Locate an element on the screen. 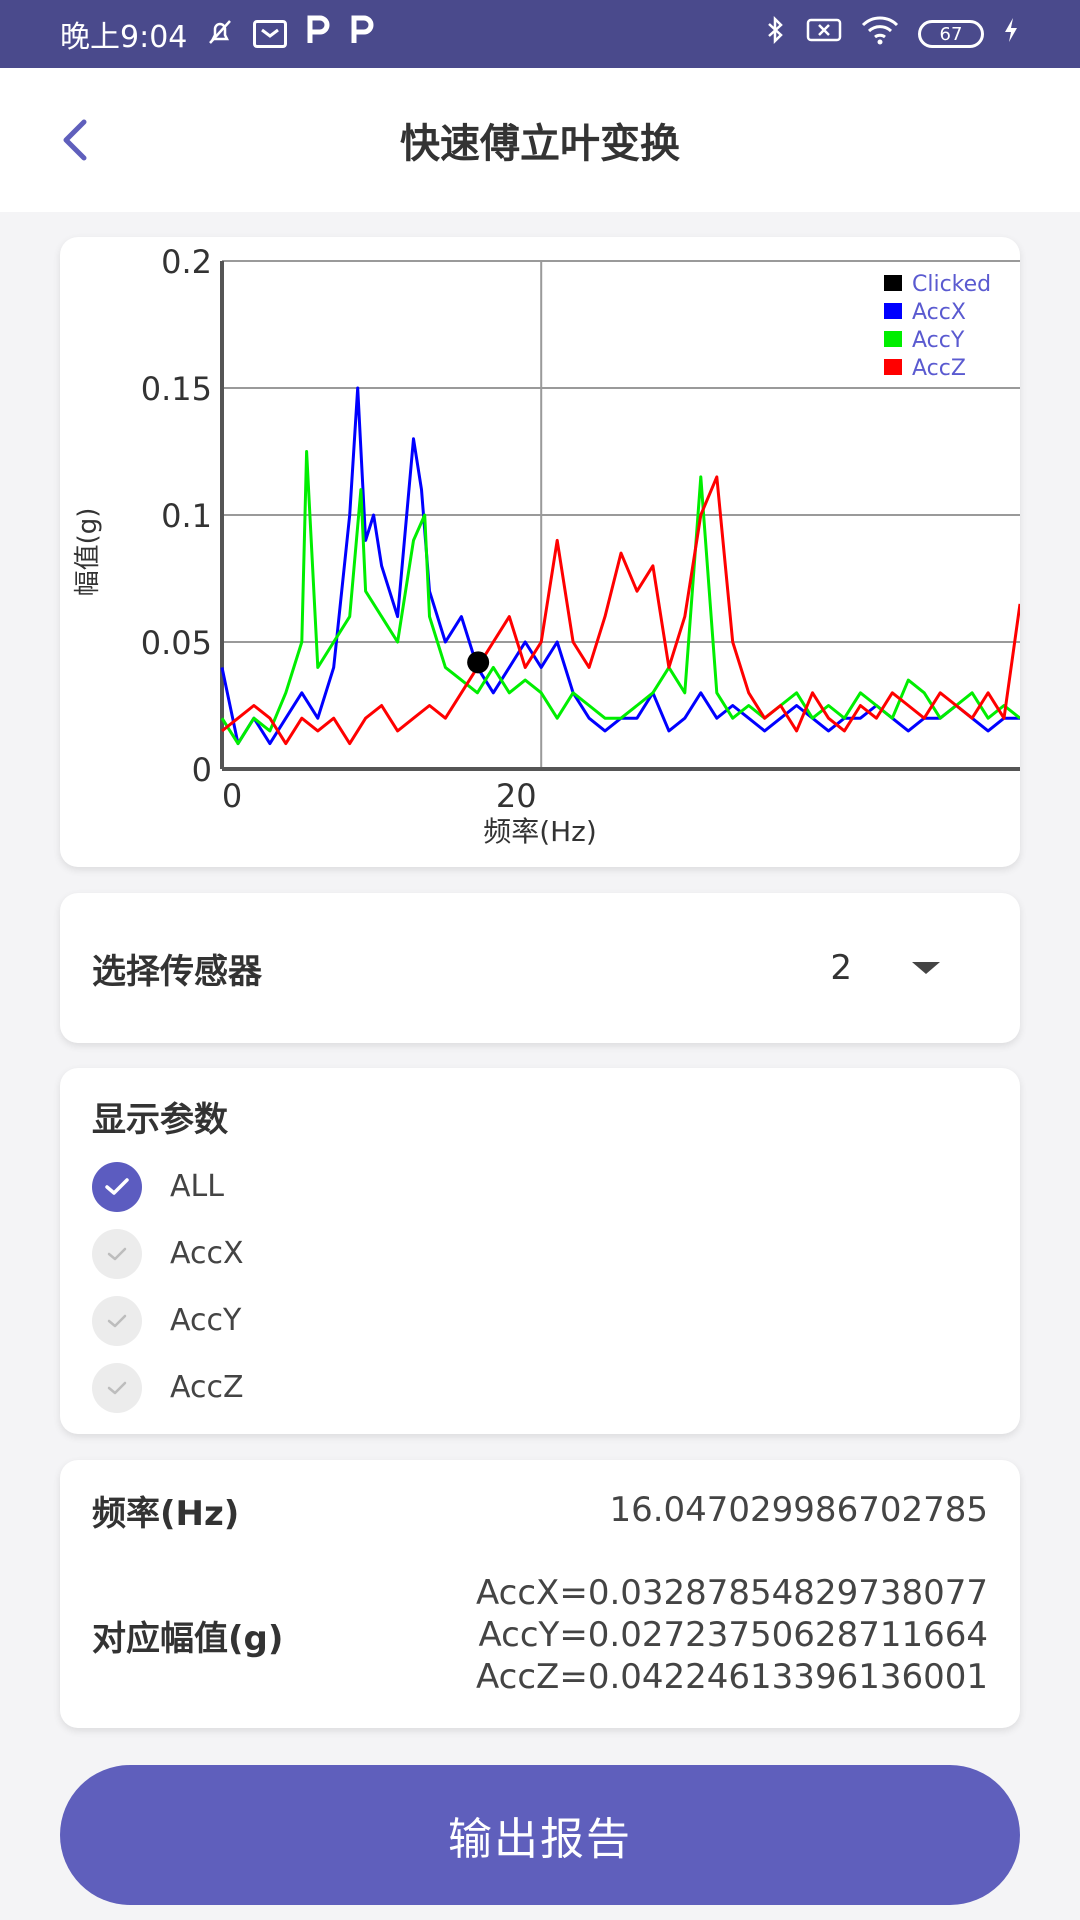  checkbox-accx: AccX is located at coordinates (540, 1253).